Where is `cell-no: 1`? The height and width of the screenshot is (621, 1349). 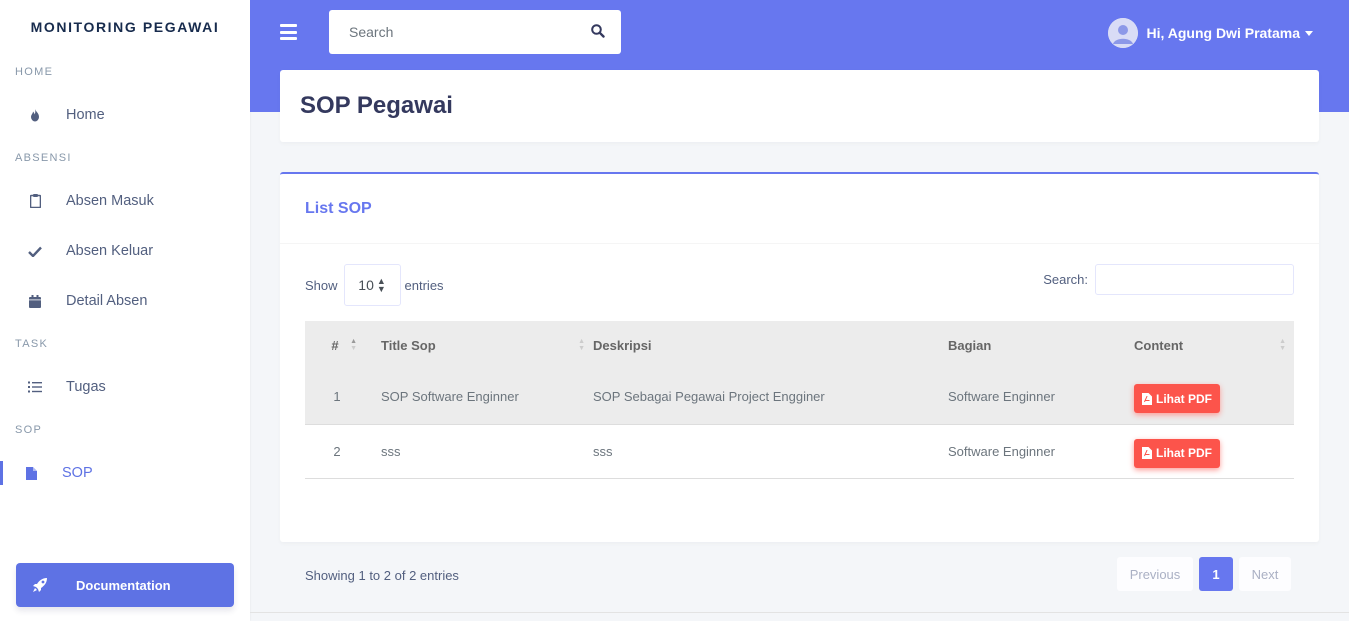 cell-no: 1 is located at coordinates (337, 397).